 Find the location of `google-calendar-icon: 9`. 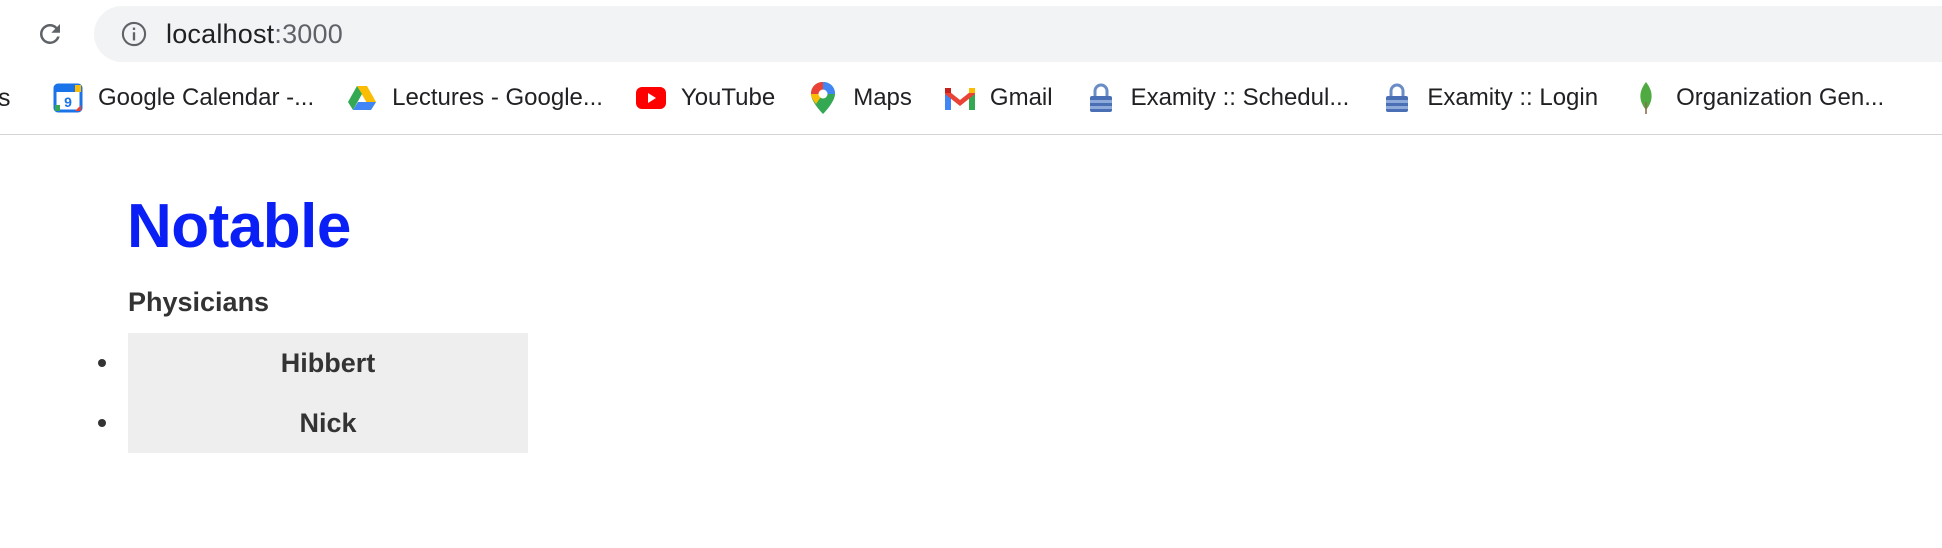

google-calendar-icon: 9 is located at coordinates (68, 98).